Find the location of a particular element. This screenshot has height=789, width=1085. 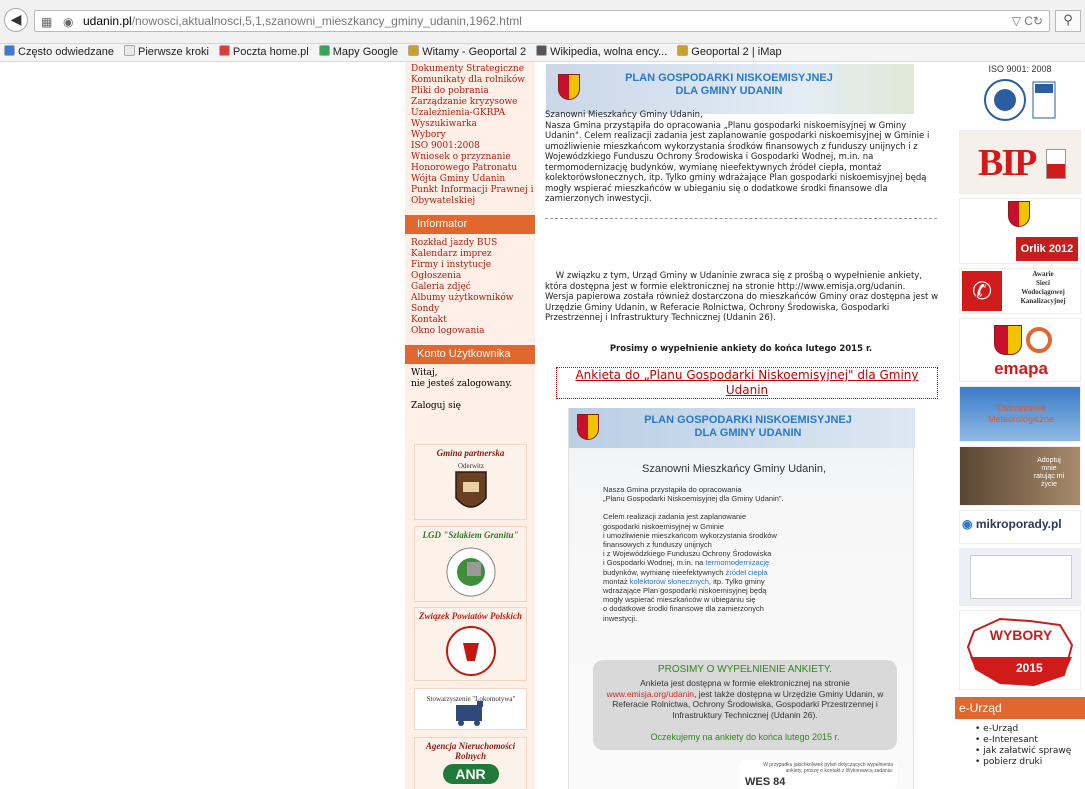

orlik-link: Orlik 2012 is located at coordinates (1020, 231).